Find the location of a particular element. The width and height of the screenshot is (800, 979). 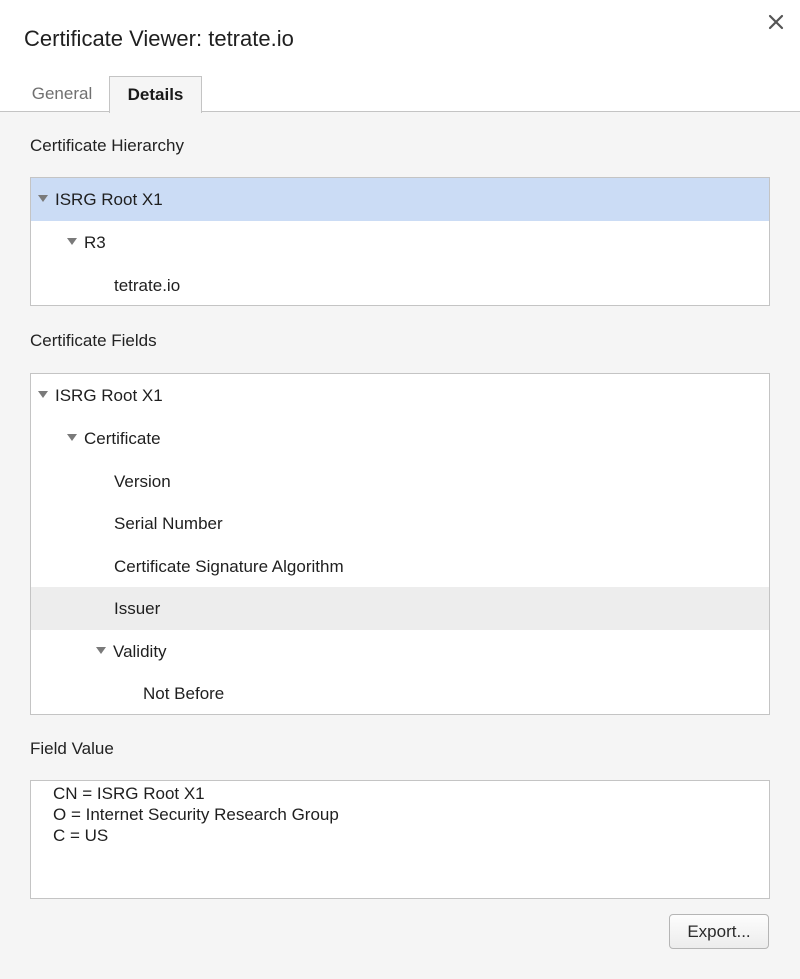

certificate-hierarchy-tree: ISRG Root X1 R3 tetrate.io is located at coordinates (400, 241).